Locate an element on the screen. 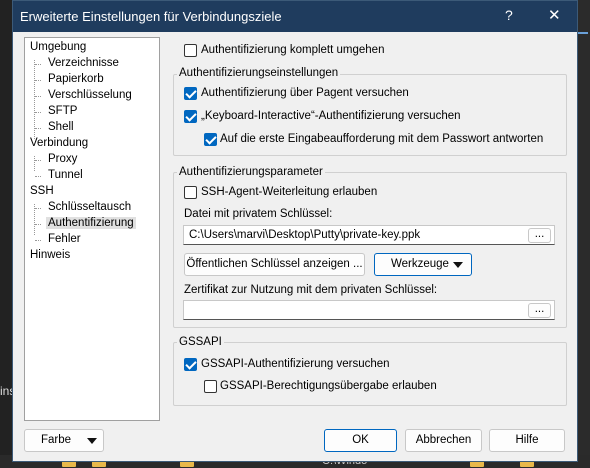  bypass-auth-checkbox is located at coordinates (190, 50).